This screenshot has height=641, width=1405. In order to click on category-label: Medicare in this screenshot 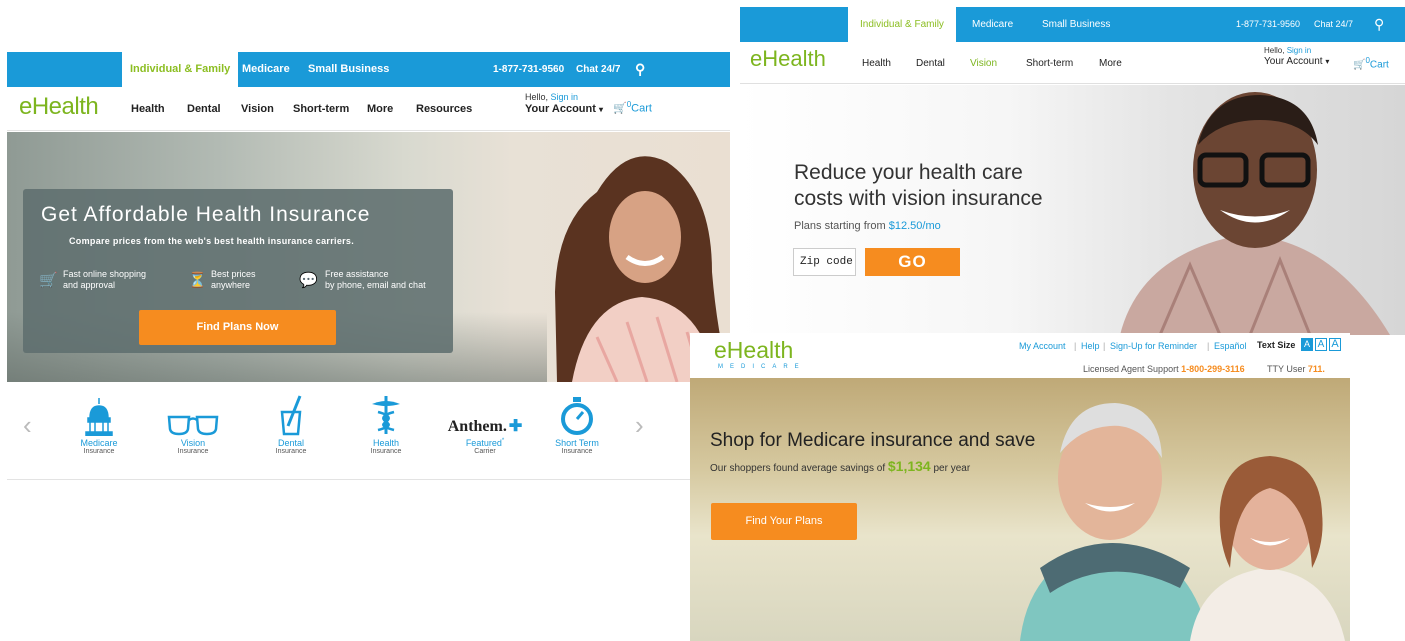, I will do `click(99, 443)`.